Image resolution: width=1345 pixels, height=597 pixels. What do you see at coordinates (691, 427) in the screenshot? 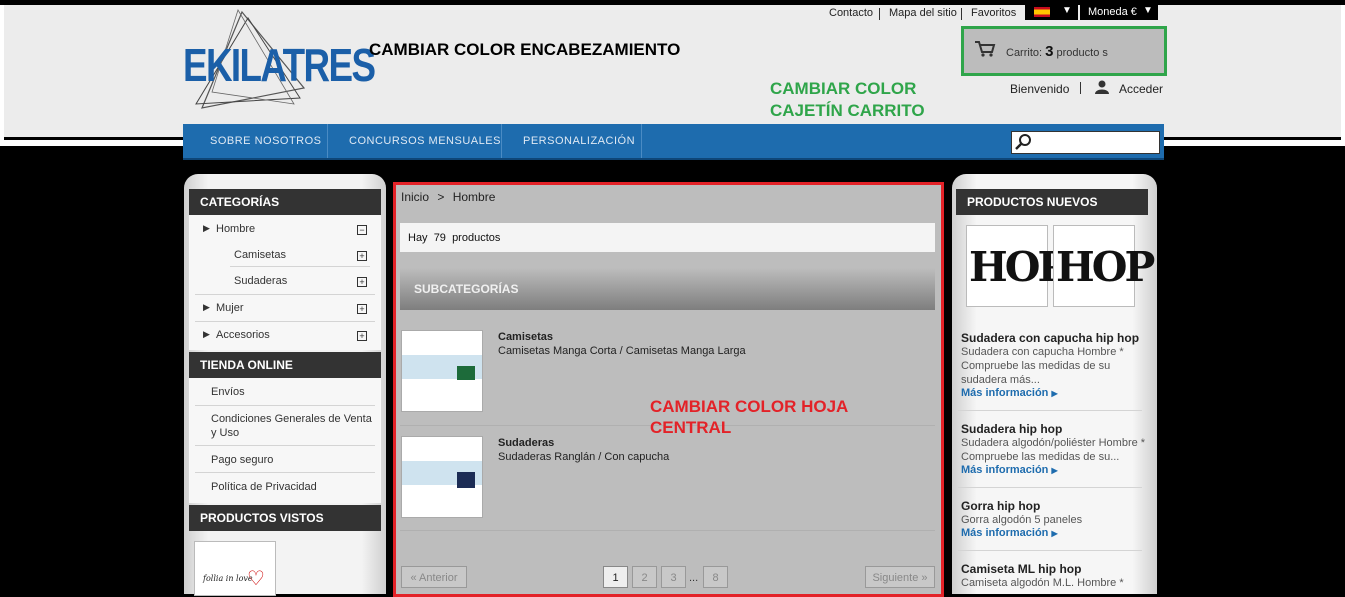
I see `center-annotation-line: CENTRAL` at bounding box center [691, 427].